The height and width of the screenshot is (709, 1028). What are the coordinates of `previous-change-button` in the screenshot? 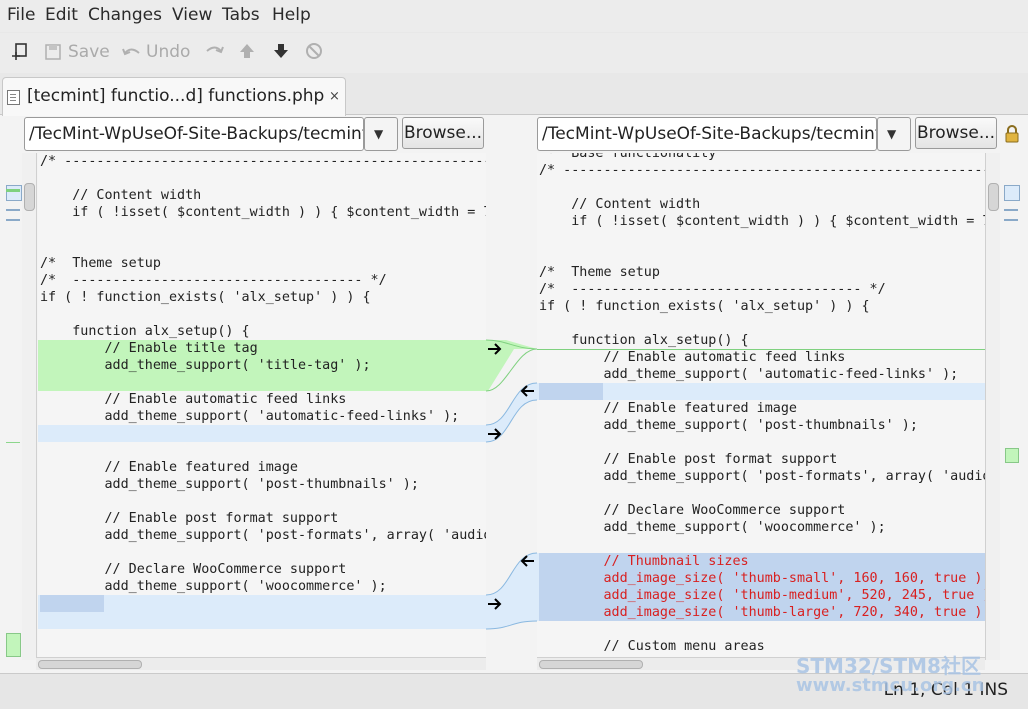 It's located at (247, 51).